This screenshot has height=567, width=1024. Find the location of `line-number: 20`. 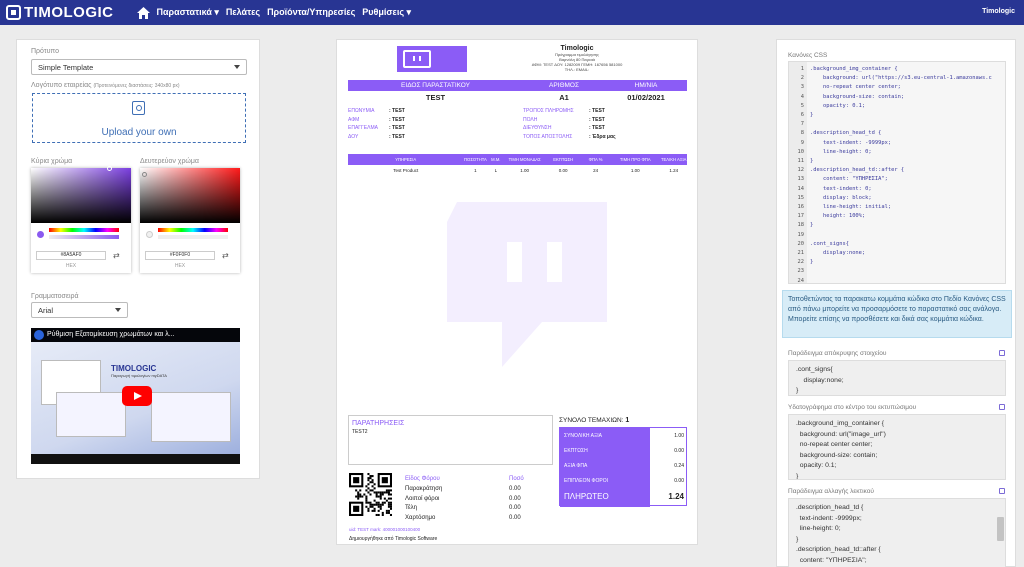

line-number: 20 is located at coordinates (801, 243).